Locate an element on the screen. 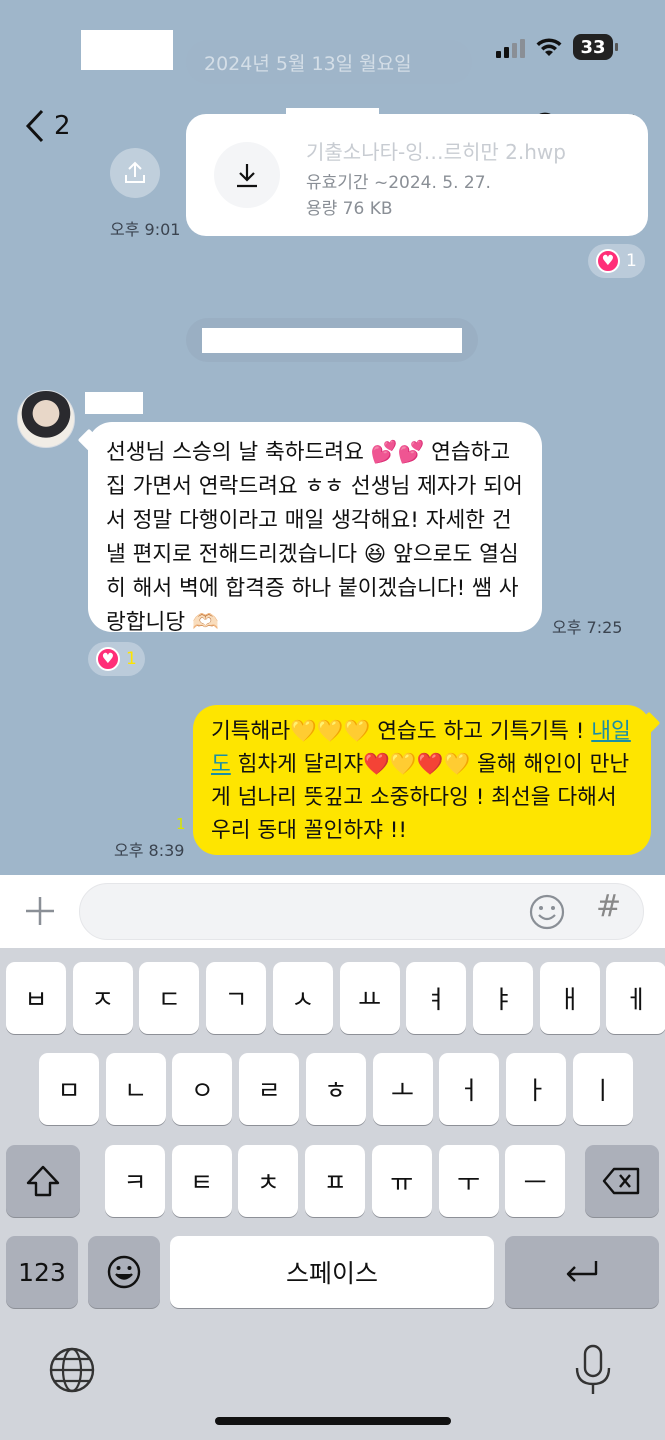 This screenshot has height=1440, width=665. dictation-key is located at coordinates (593, 1370).